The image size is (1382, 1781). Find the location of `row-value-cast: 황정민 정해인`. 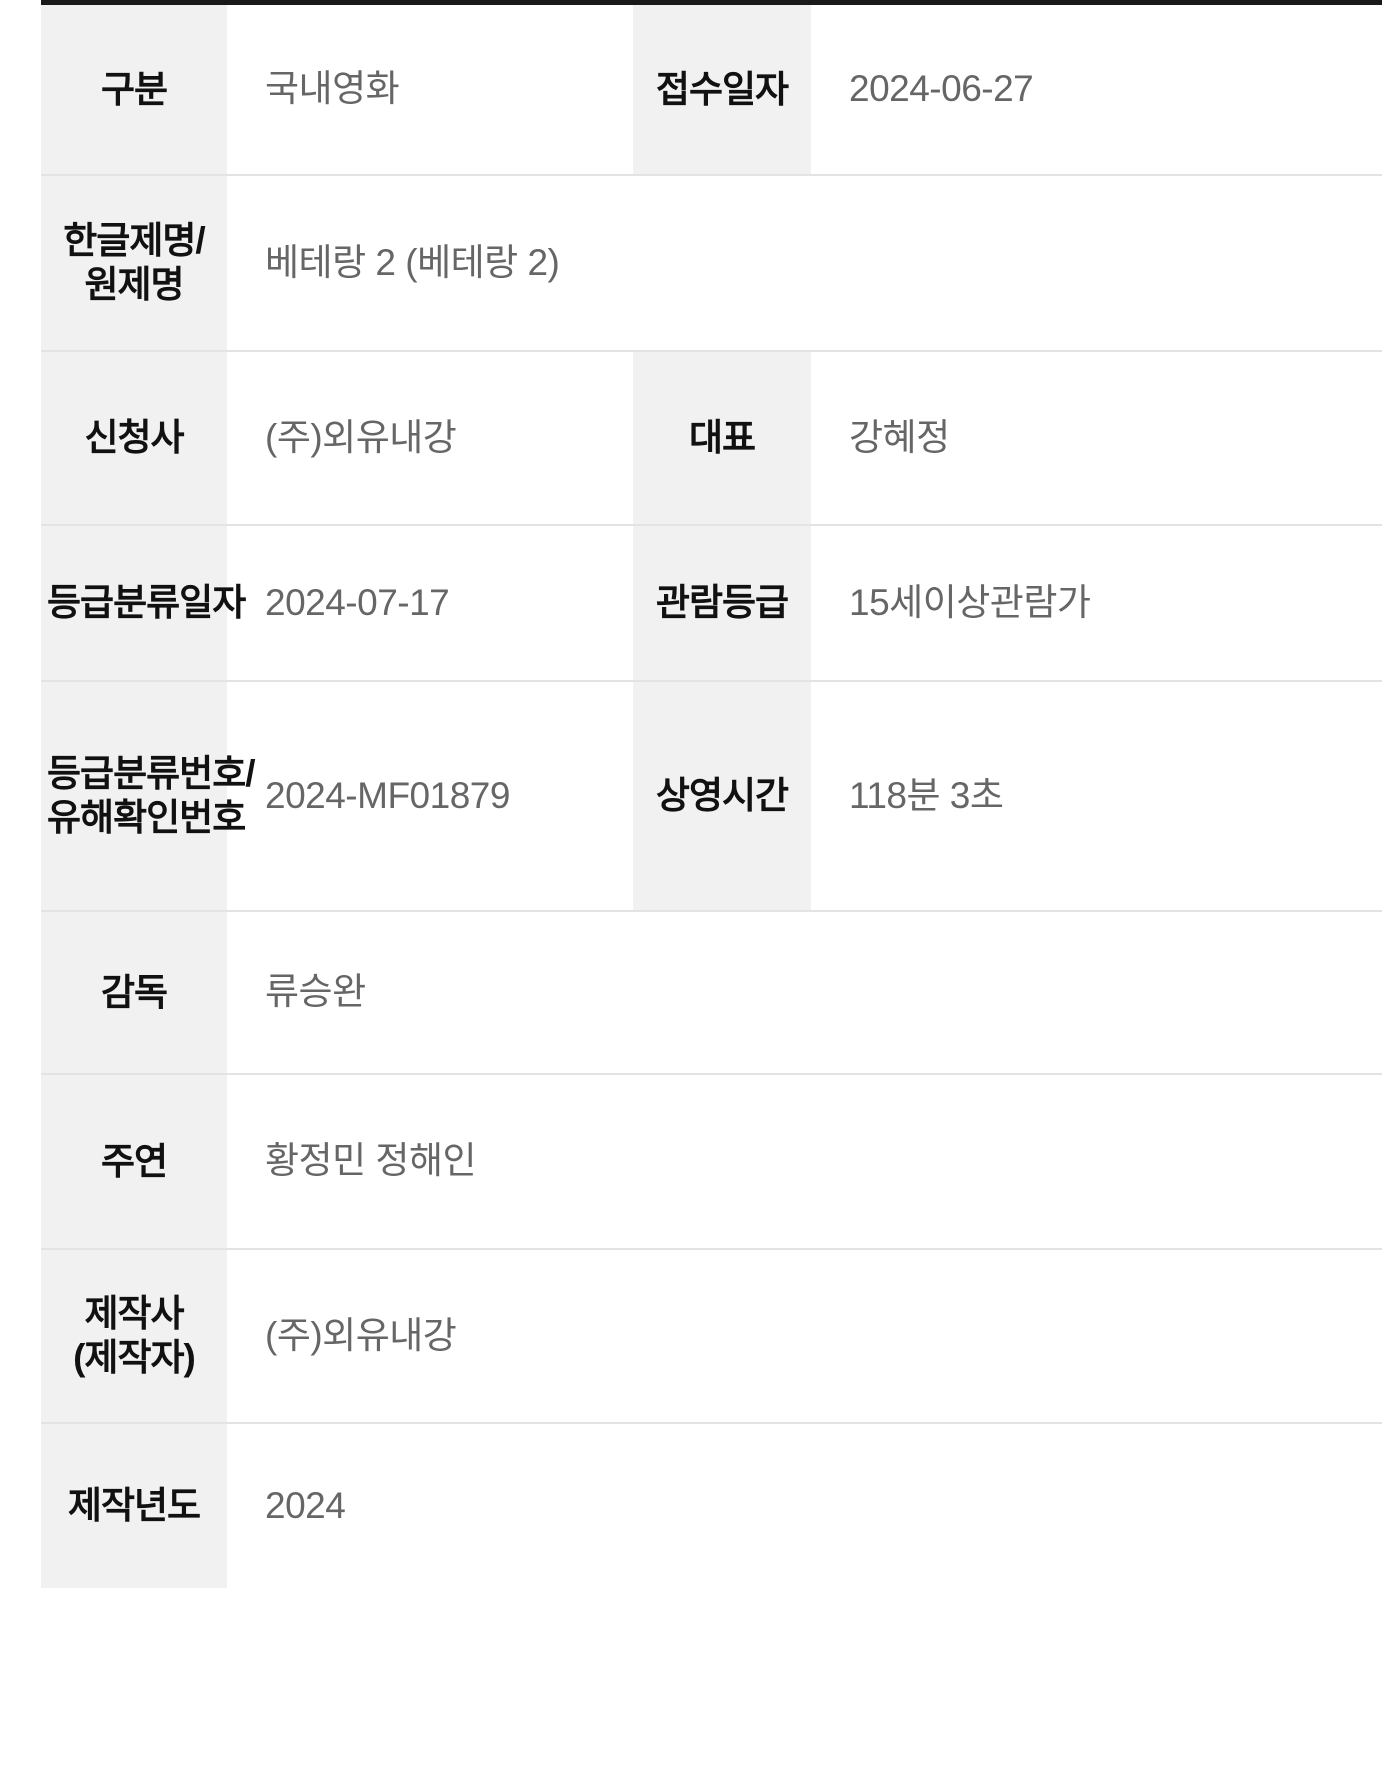

row-value-cast: 황정민 정해인 is located at coordinates (804, 1161).